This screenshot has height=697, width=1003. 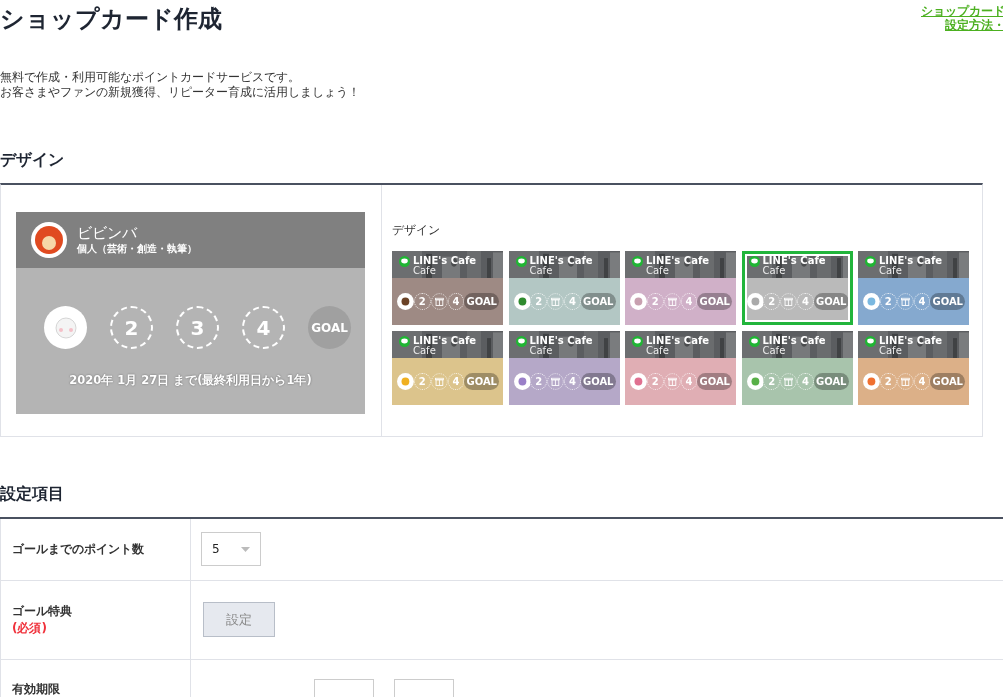 I want to click on setting-label: 有効期限, so click(x=36, y=688).